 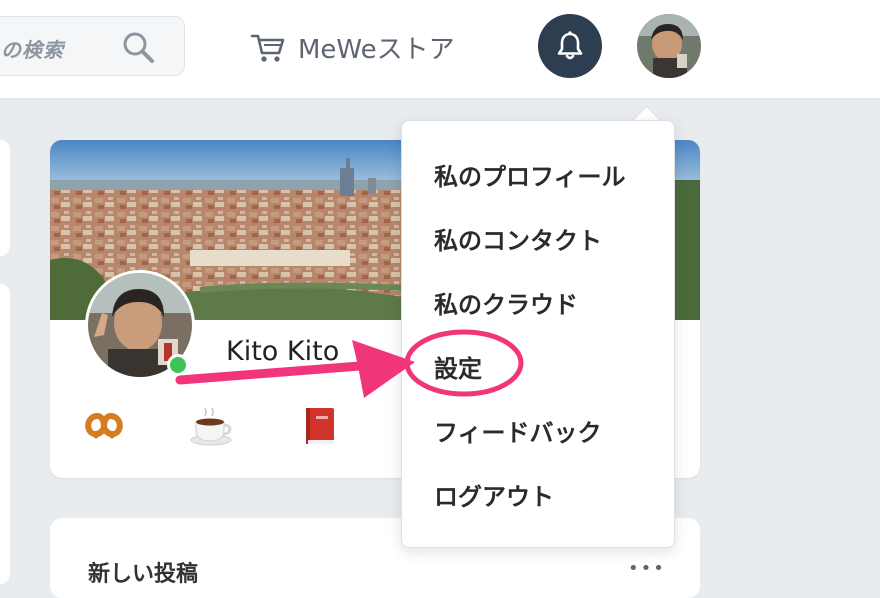 What do you see at coordinates (178, 365) in the screenshot?
I see `online-status-indicator` at bounding box center [178, 365].